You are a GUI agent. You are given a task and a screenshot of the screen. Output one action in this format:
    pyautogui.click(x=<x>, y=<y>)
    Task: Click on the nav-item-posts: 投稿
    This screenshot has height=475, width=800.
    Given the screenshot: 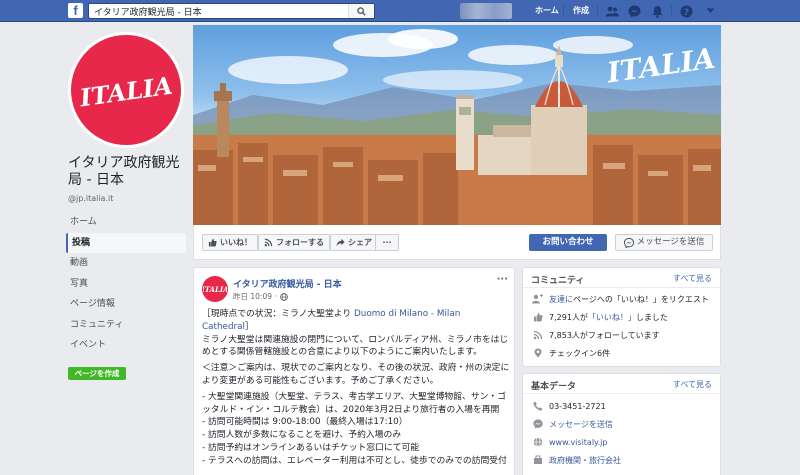 What is the action you would take?
    pyautogui.click(x=126, y=242)
    